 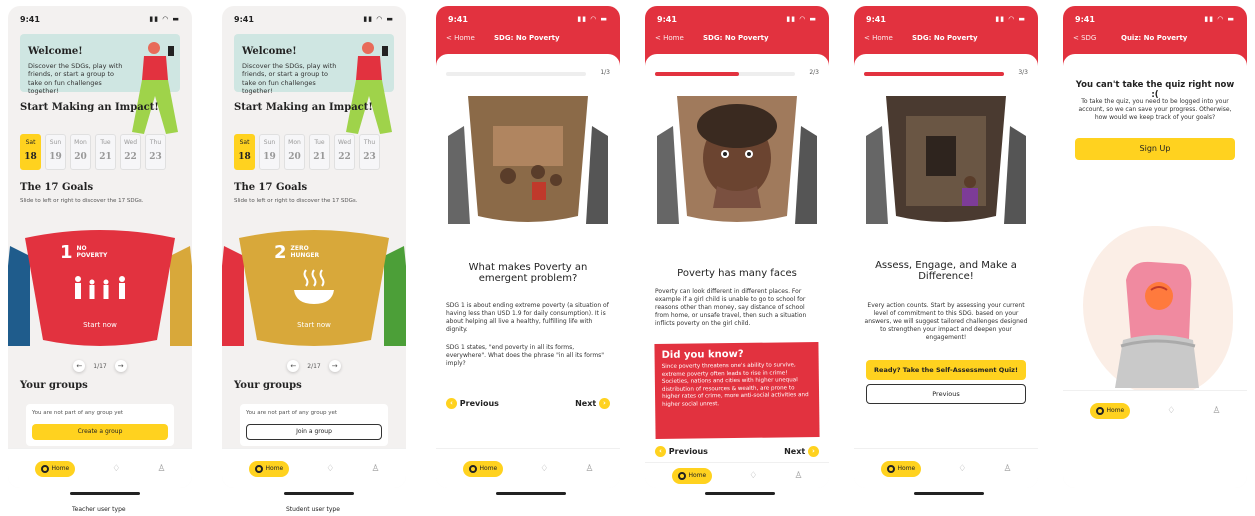 What do you see at coordinates (93, 152) in the screenshot?
I see `day-selector: Sat 18 Sun 19 Mon 20 Tue 21 Wed 22 Thu 23` at bounding box center [93, 152].